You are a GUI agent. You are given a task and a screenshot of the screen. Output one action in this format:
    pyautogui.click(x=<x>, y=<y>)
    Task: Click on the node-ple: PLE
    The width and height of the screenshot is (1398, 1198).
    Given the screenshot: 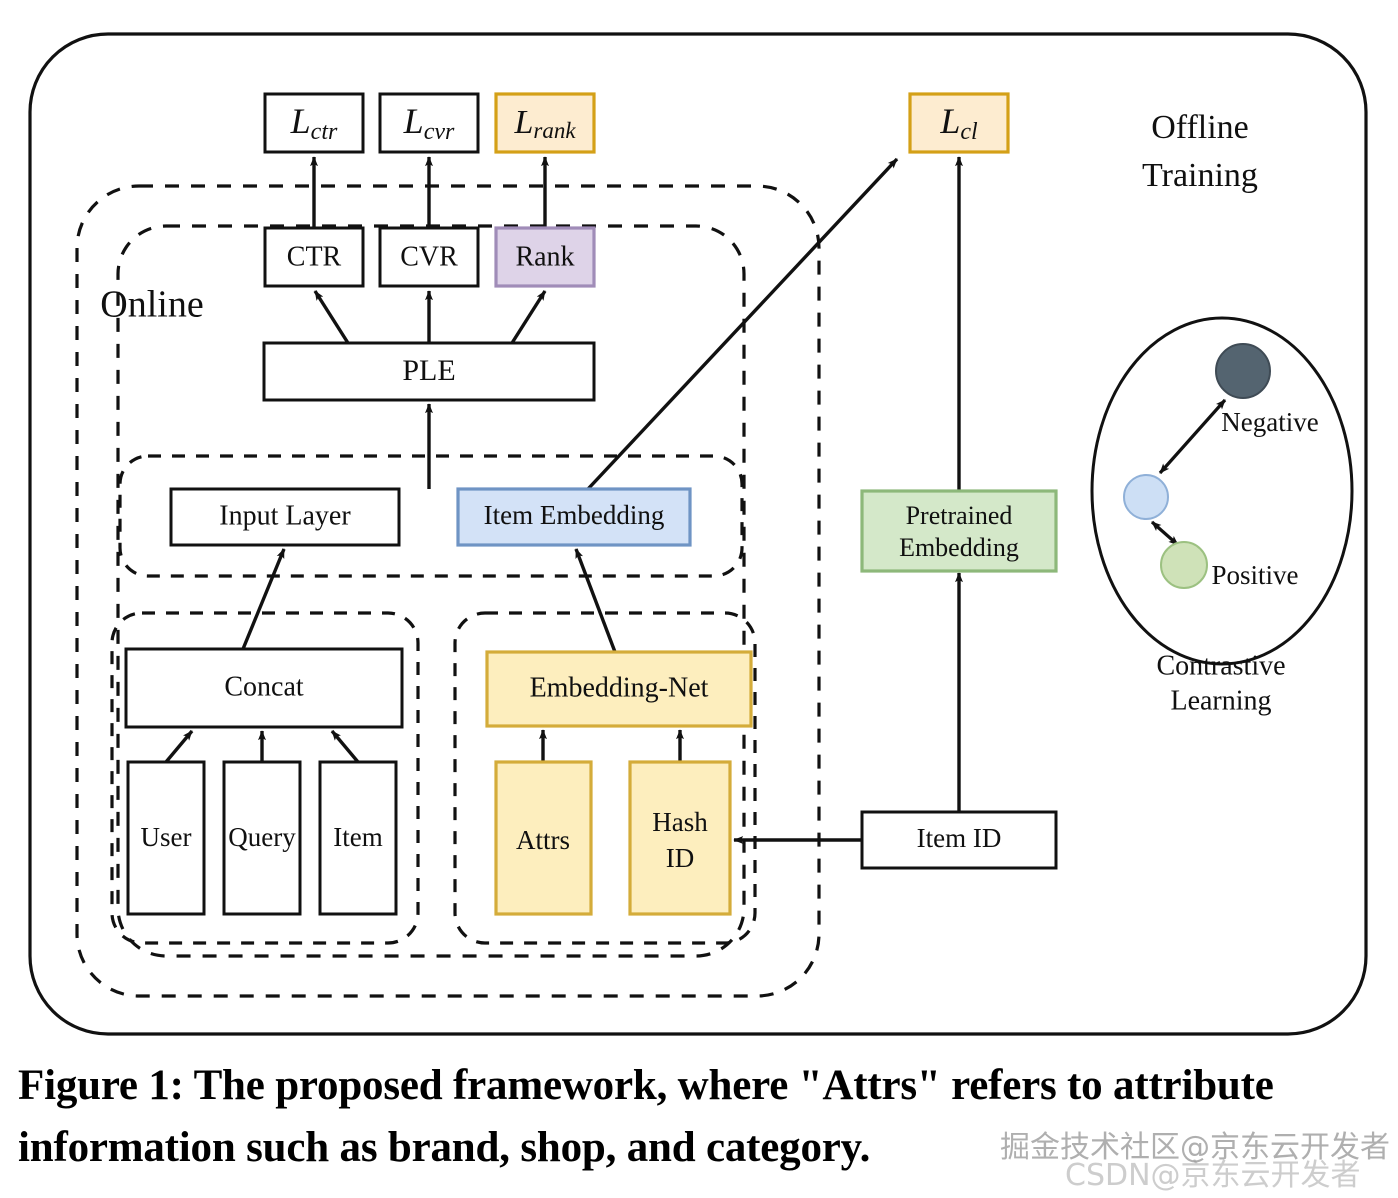 What is the action you would take?
    pyautogui.click(x=429, y=371)
    